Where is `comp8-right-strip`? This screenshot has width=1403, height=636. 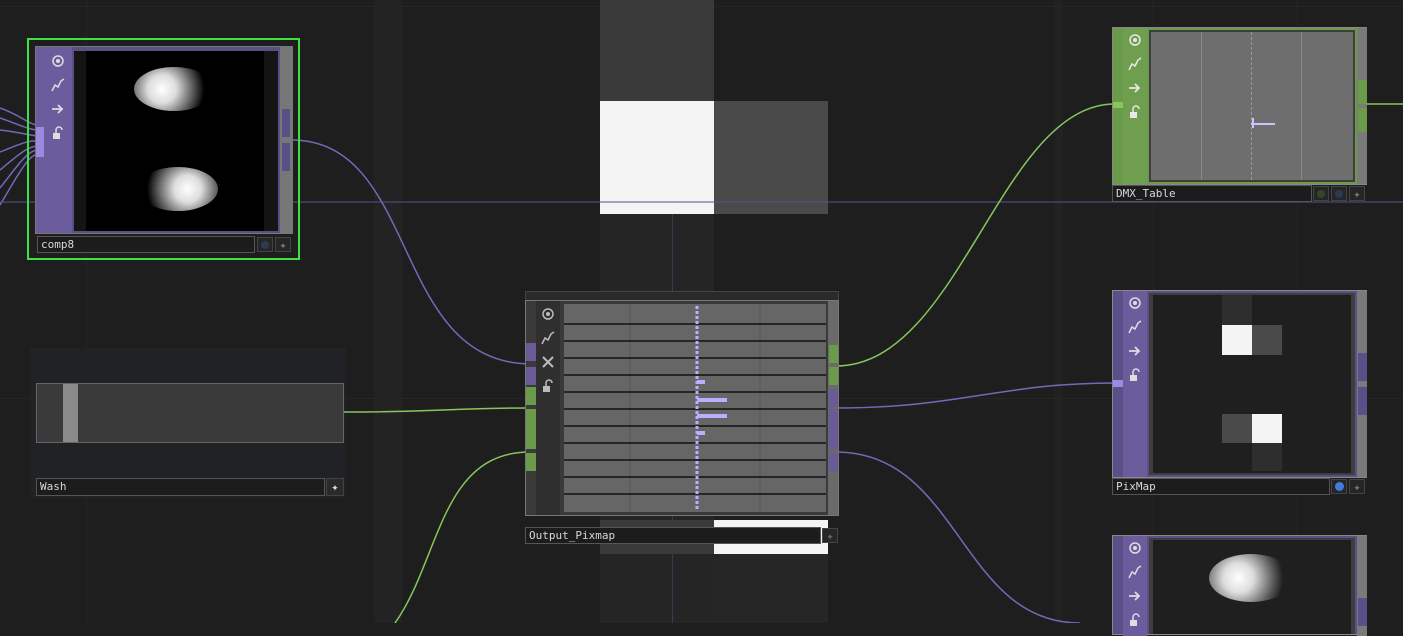 comp8-right-strip is located at coordinates (286, 140).